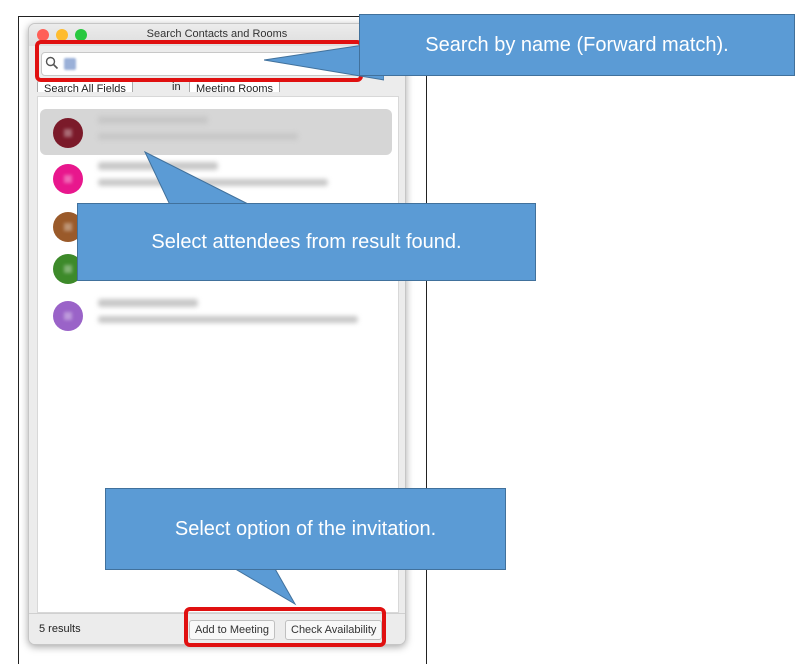 Image resolution: width=809 pixels, height=665 pixels. What do you see at coordinates (60, 629) in the screenshot?
I see `result-count: 5 results` at bounding box center [60, 629].